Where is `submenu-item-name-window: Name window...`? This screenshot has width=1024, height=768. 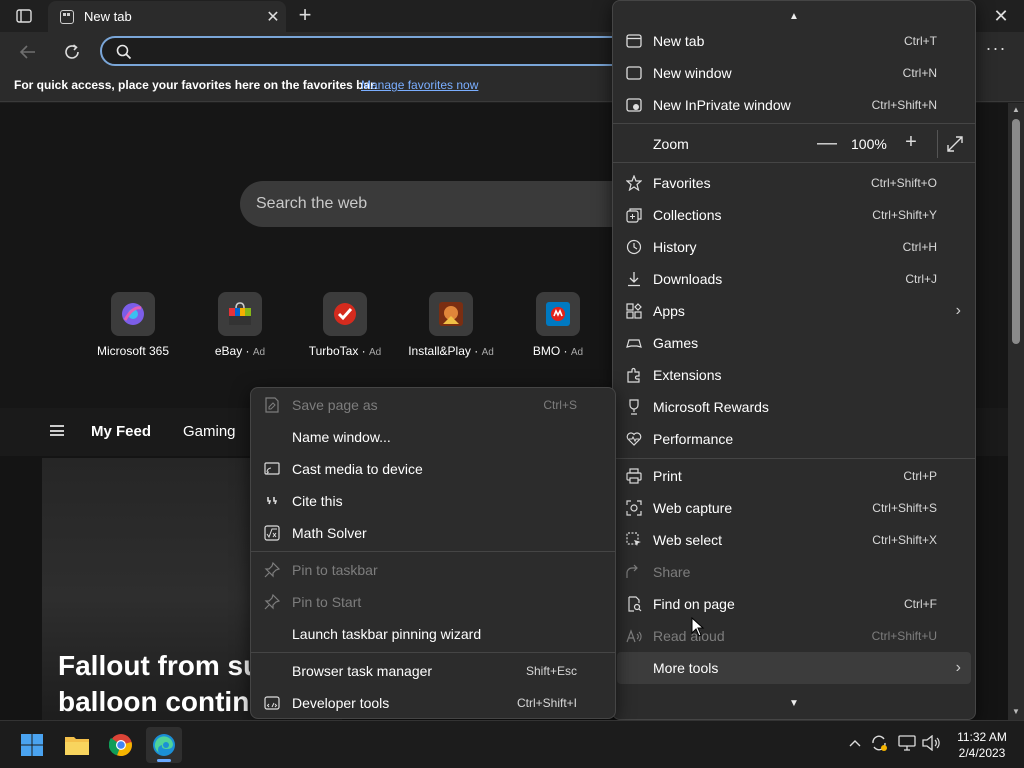
submenu-item-name-window: Name window... is located at coordinates (433, 437).